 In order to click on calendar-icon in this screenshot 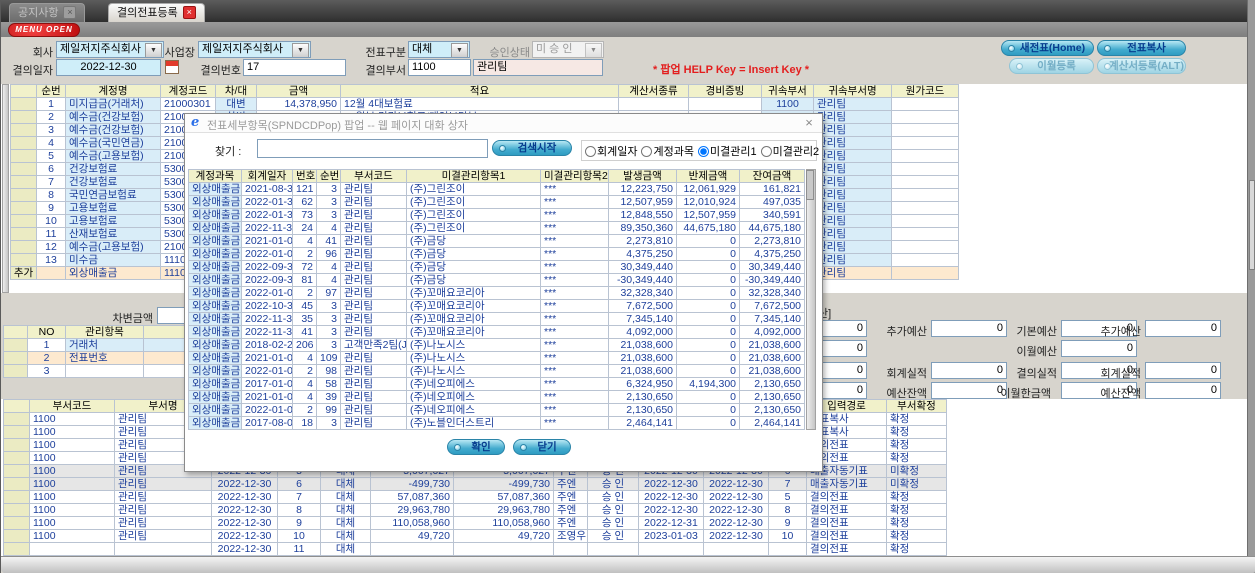, I will do `click(172, 67)`.